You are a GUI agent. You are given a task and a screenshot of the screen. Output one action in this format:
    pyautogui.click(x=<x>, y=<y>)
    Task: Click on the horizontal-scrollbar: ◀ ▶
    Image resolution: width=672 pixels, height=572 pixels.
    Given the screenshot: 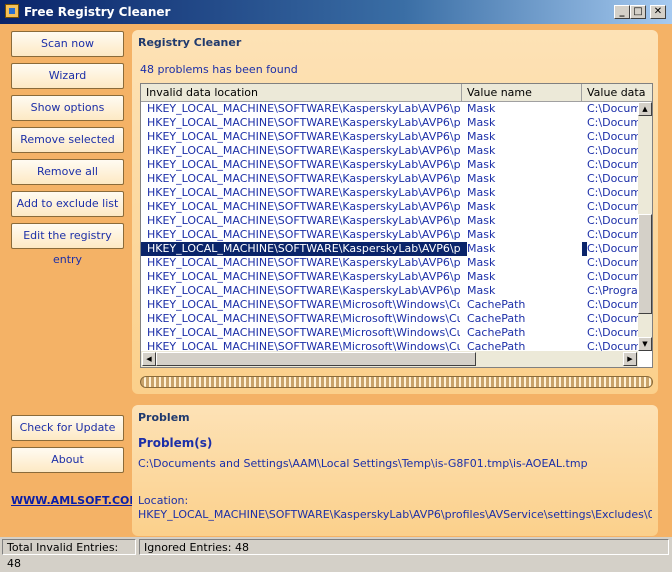 What is the action you would take?
    pyautogui.click(x=389, y=359)
    